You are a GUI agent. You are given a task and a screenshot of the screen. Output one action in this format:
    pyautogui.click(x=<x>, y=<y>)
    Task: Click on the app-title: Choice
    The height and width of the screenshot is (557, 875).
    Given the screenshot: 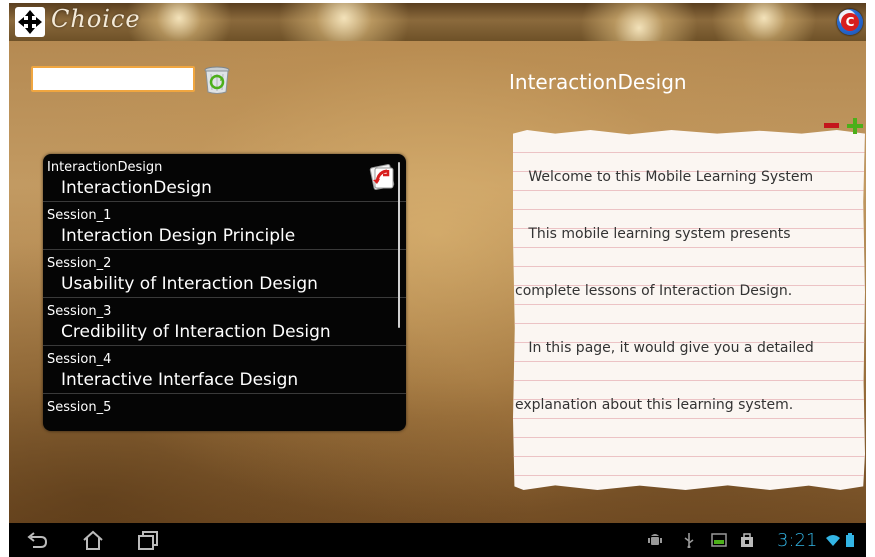 What is the action you would take?
    pyautogui.click(x=96, y=19)
    